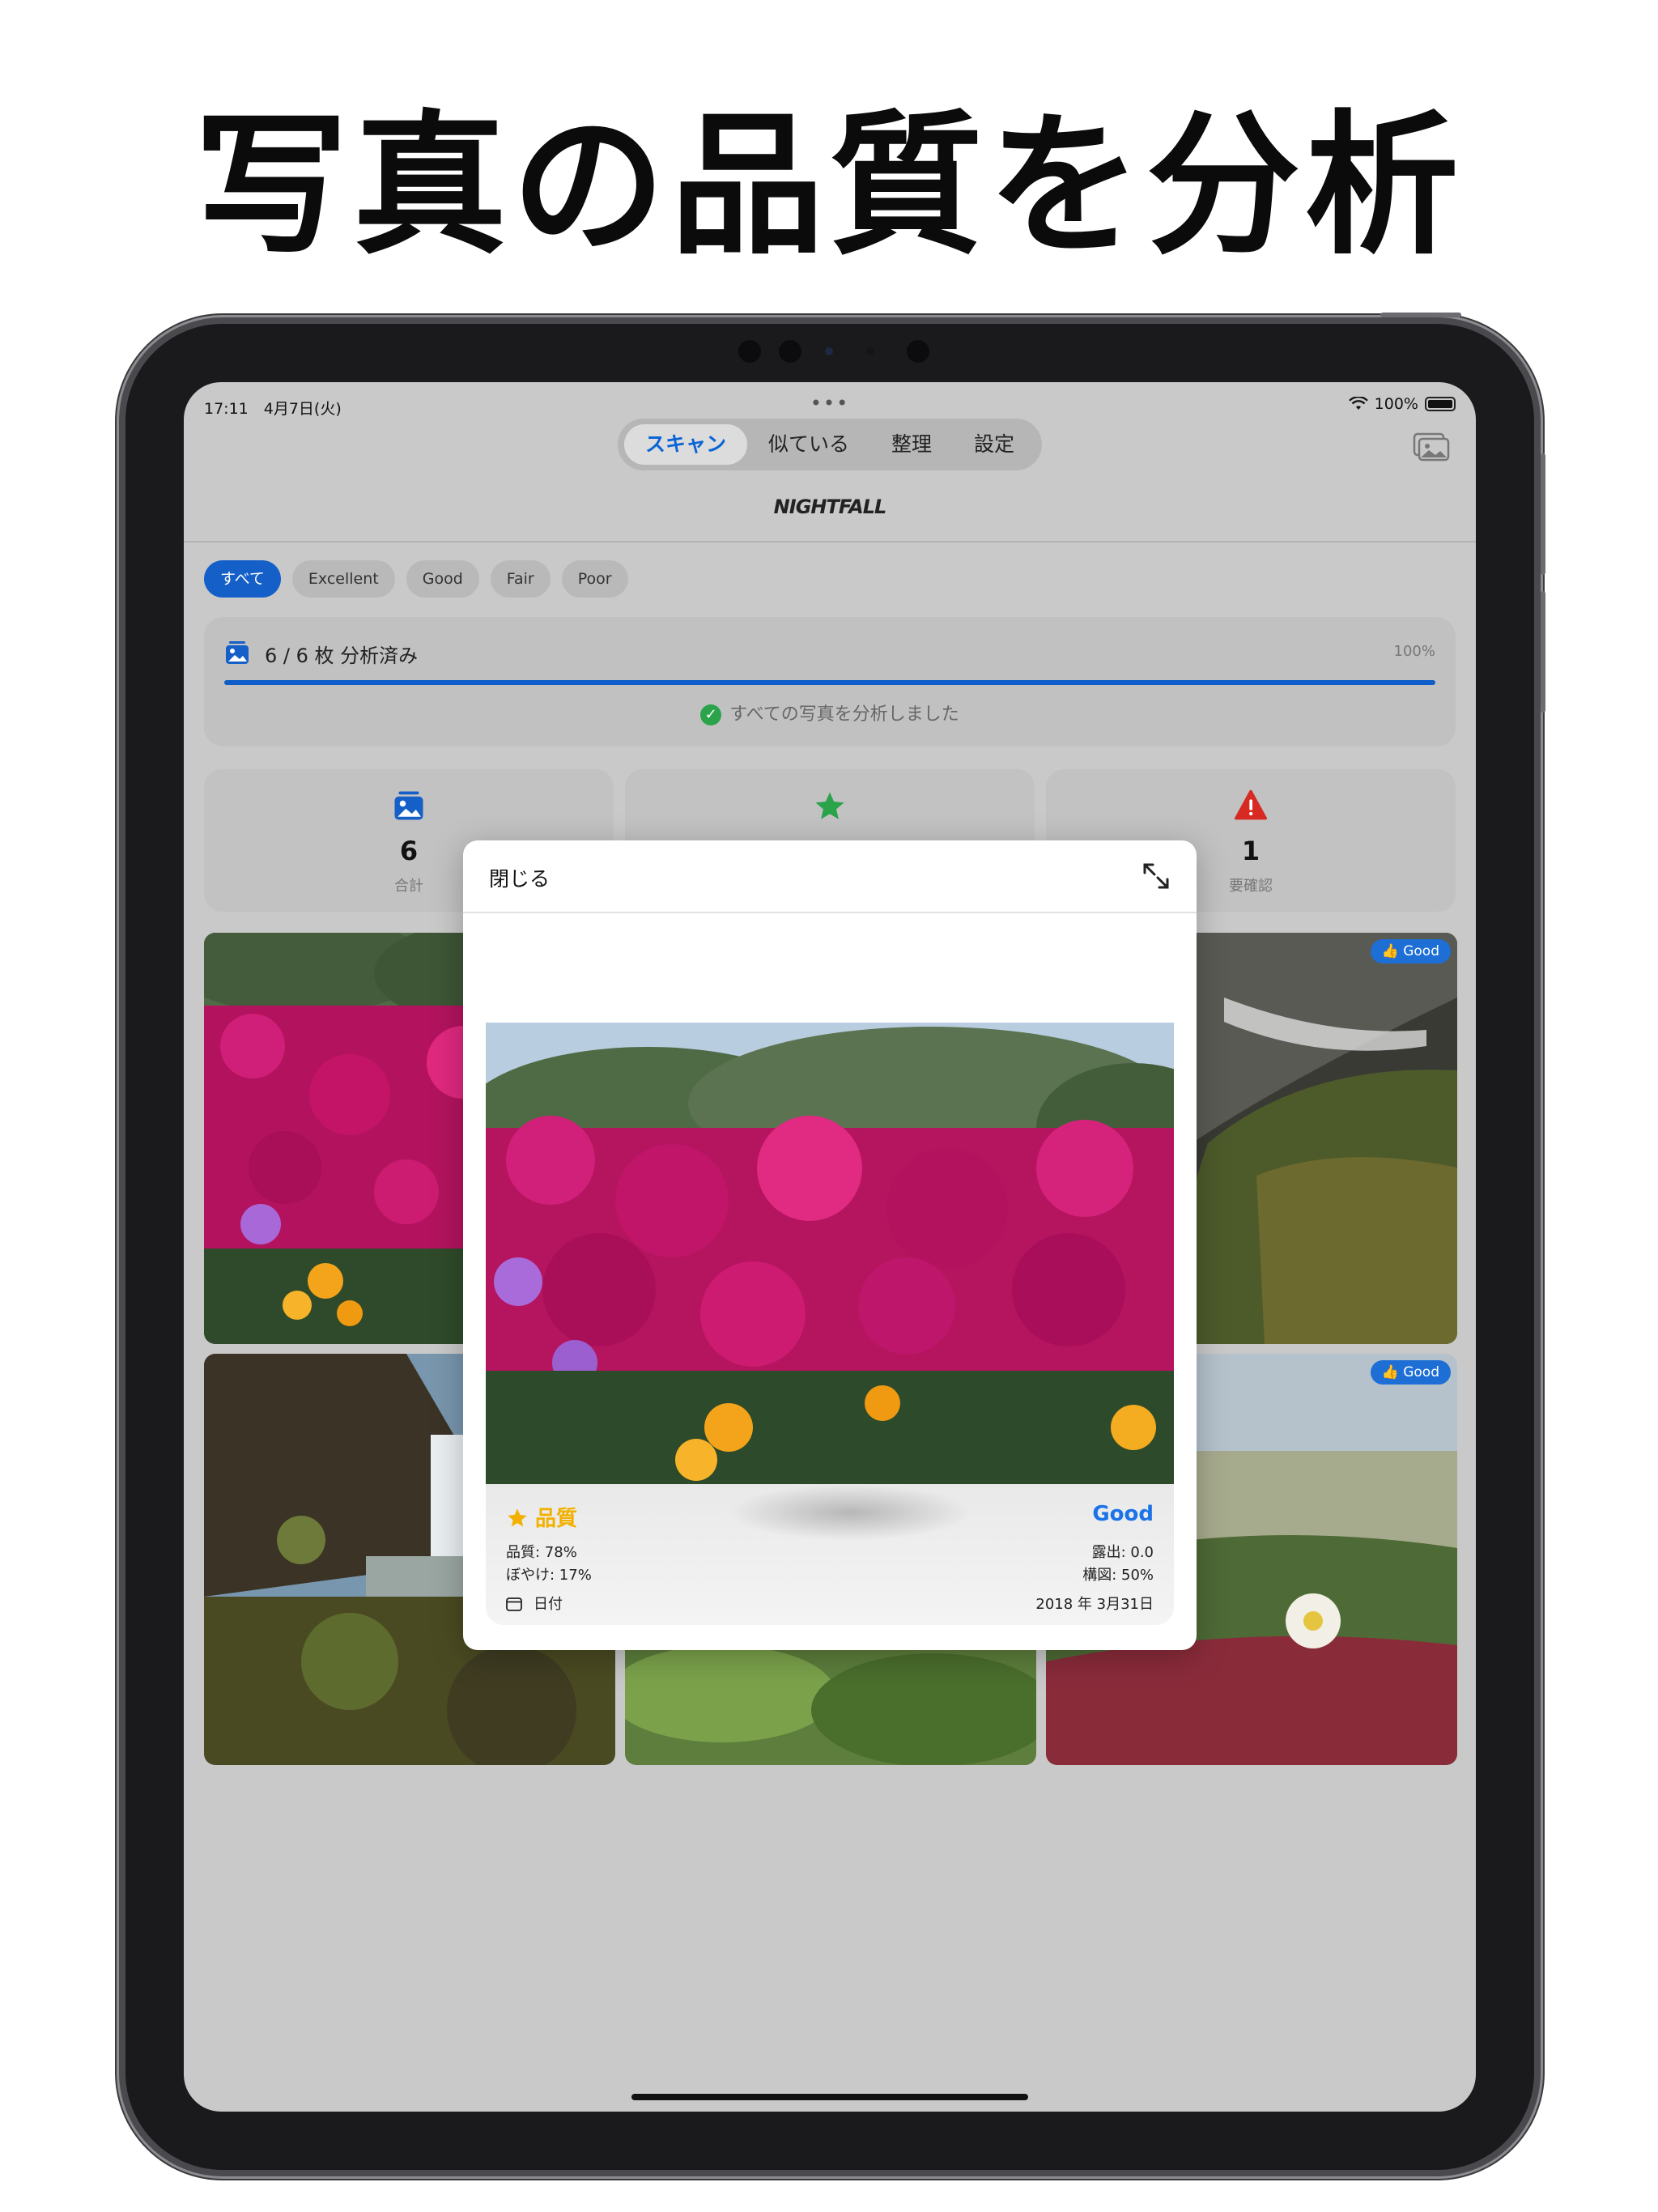 This screenshot has width=1658, height=2212. I want to click on expand-button, so click(1156, 876).